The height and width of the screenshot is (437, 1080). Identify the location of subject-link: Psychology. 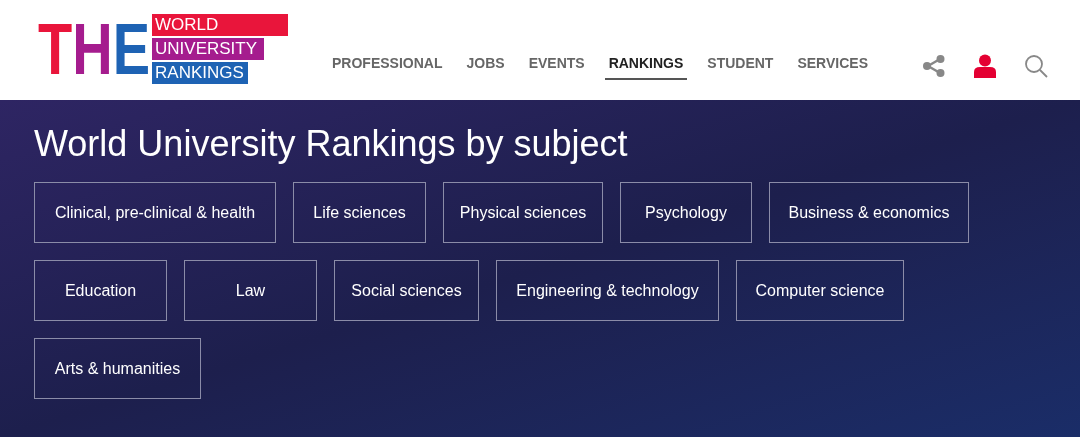
(686, 212).